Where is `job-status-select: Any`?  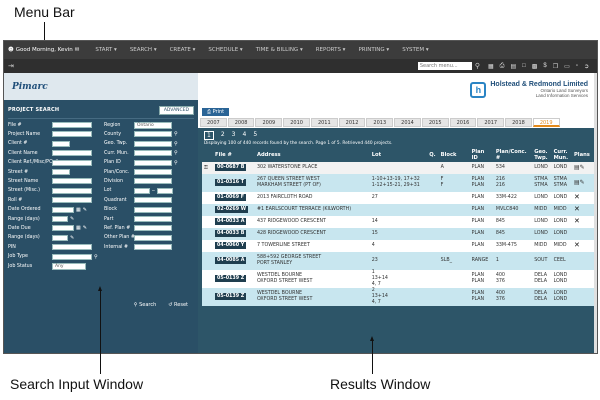
job-status-select: Any is located at coordinates (69, 266).